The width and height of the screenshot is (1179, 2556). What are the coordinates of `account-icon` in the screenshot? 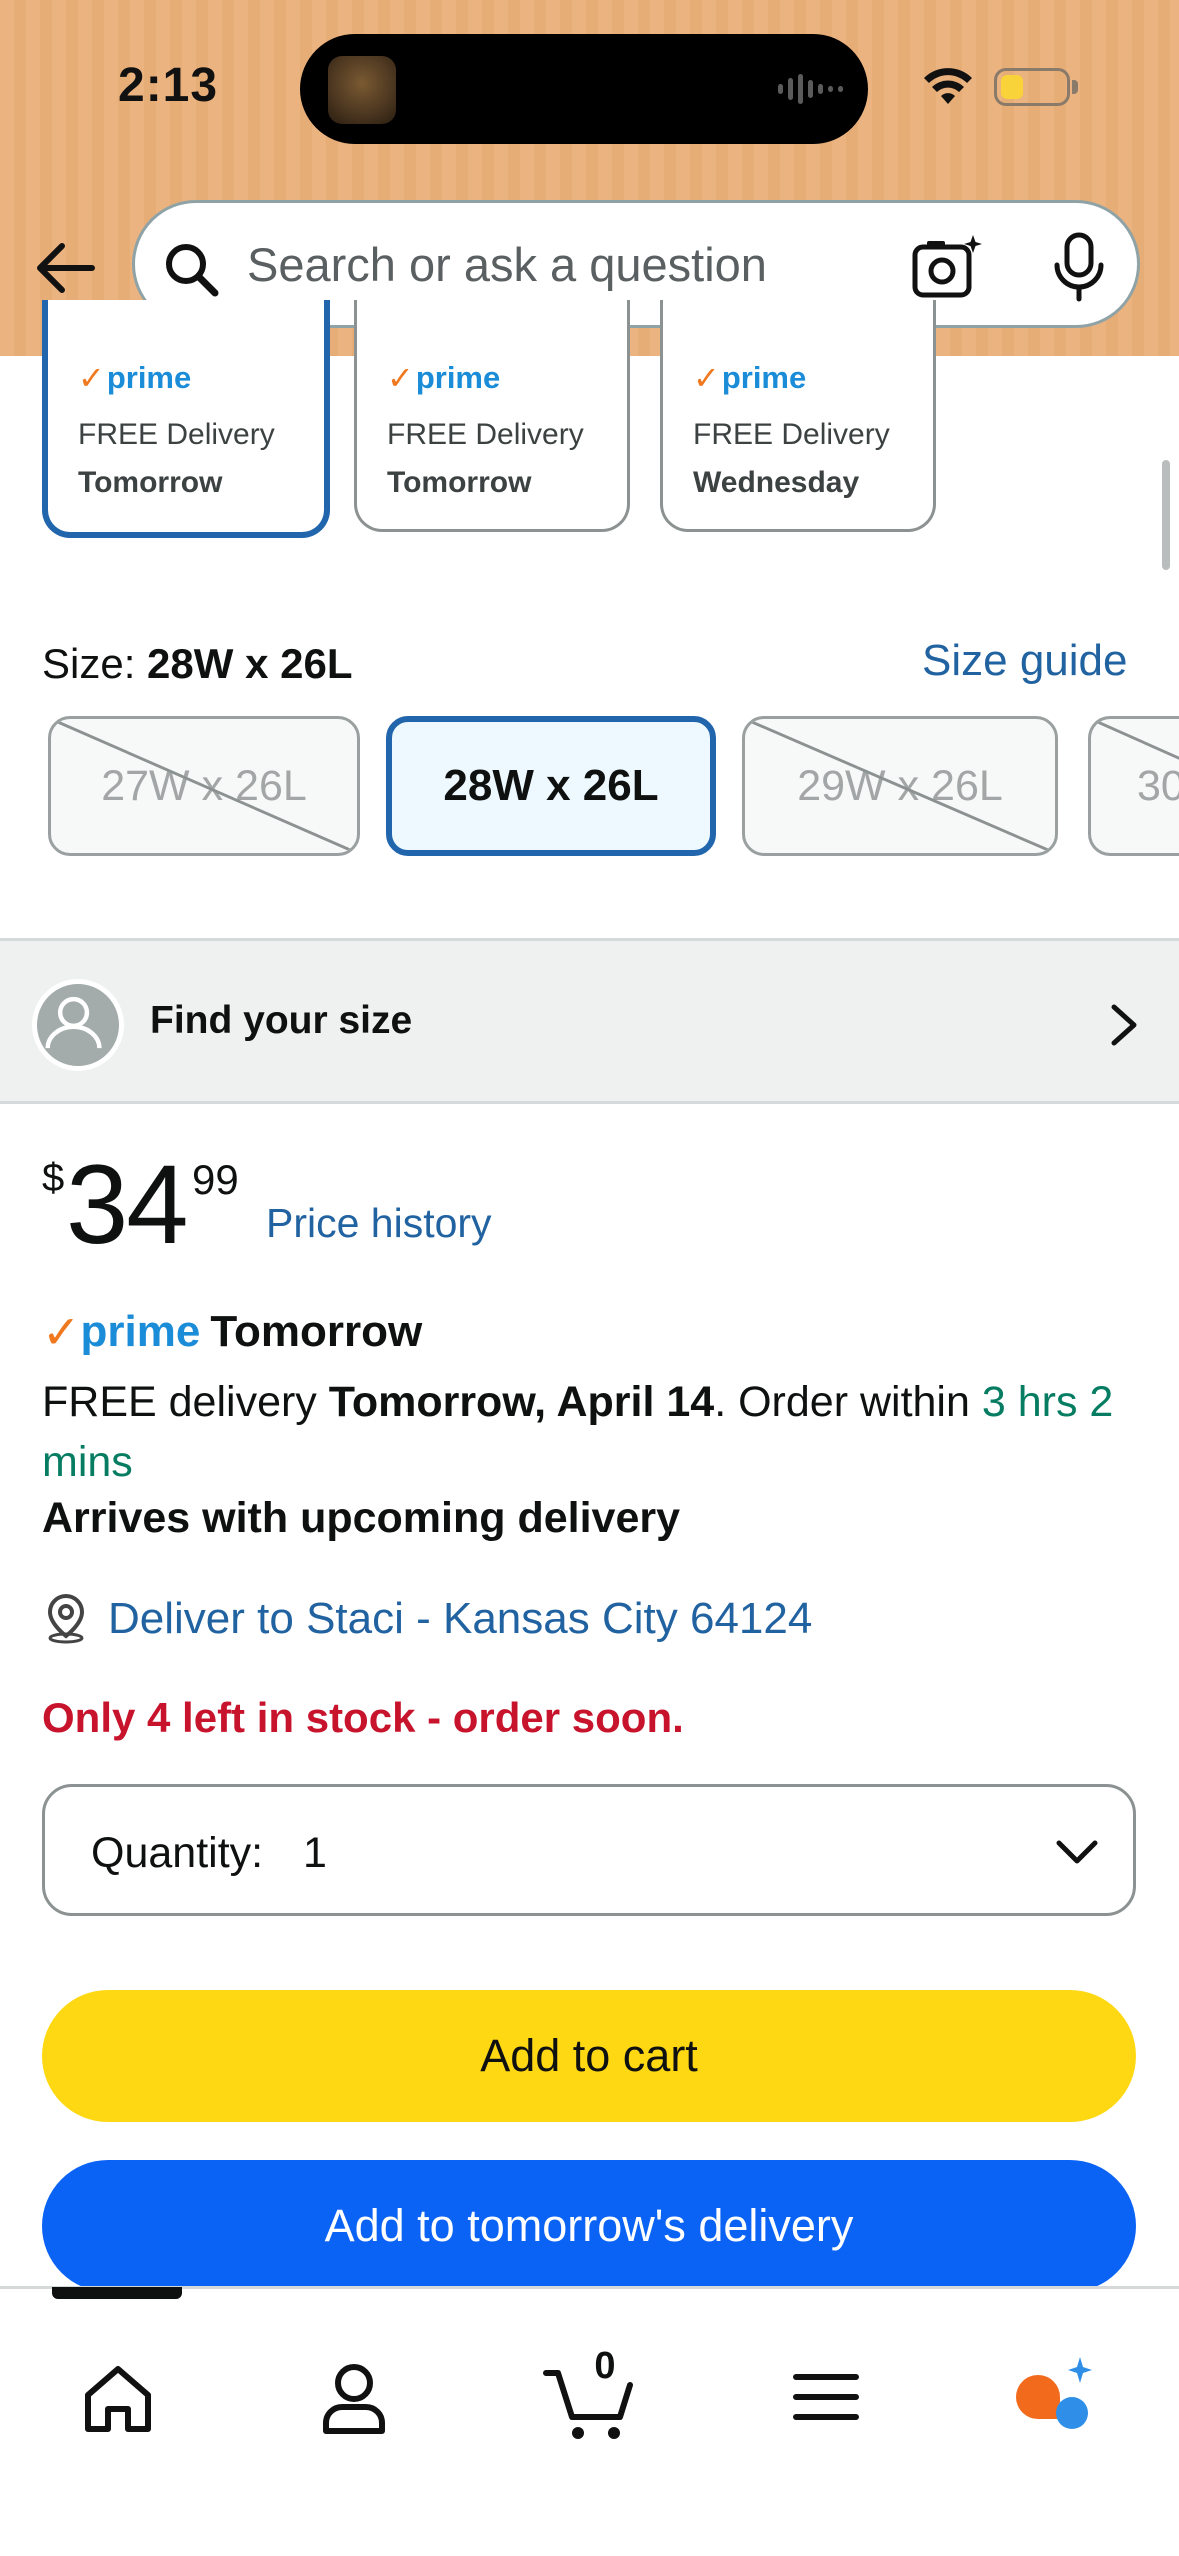 It's located at (354, 2397).